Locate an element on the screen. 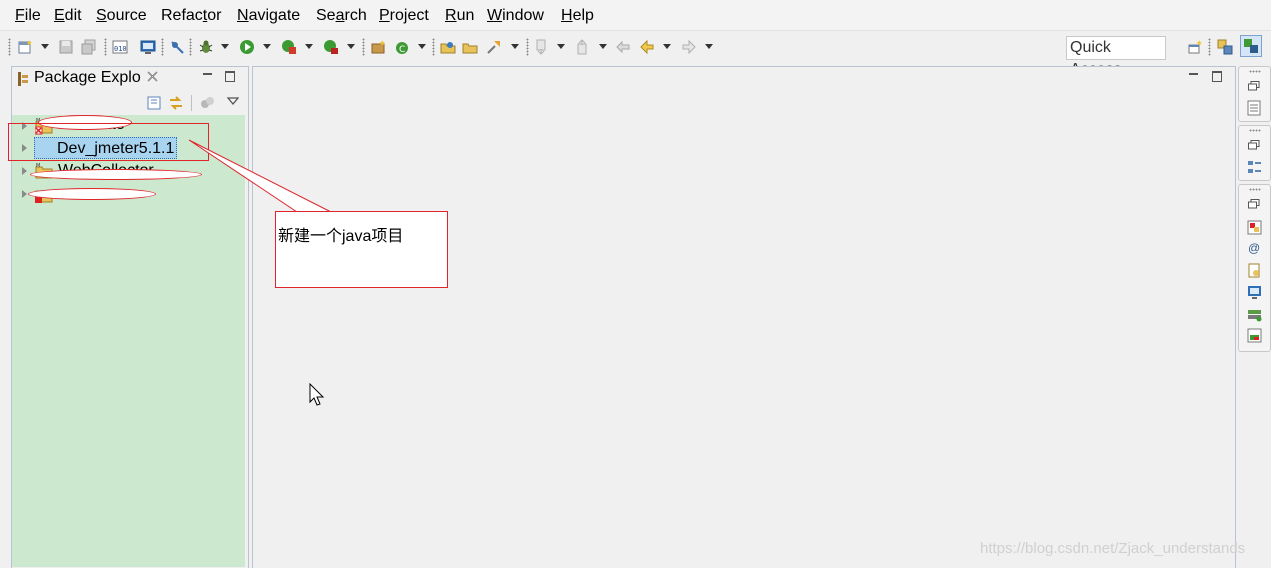 The height and width of the screenshot is (568, 1271). problems-icon is located at coordinates (1254, 227).